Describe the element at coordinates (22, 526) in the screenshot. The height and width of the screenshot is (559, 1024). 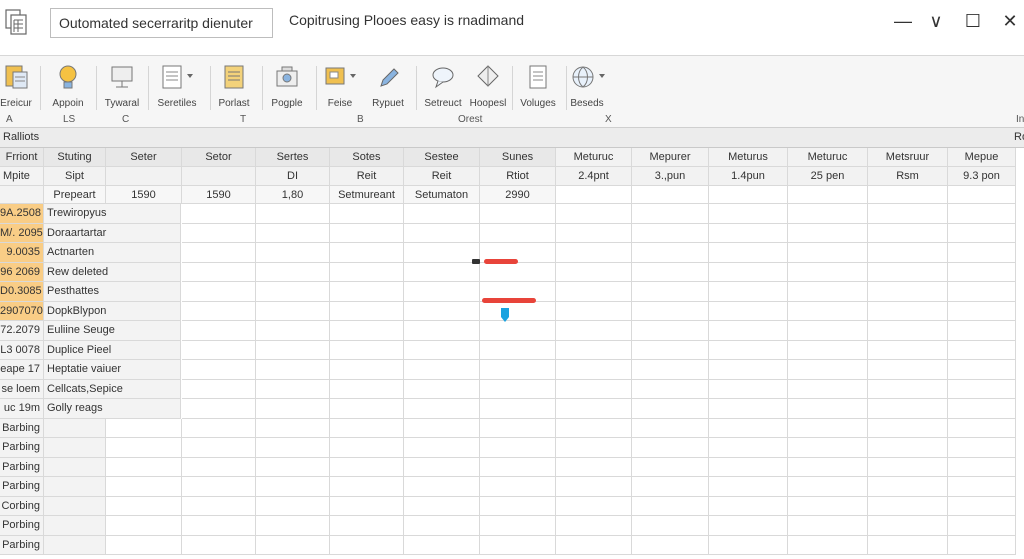
I see `row-label: Porbing` at that location.